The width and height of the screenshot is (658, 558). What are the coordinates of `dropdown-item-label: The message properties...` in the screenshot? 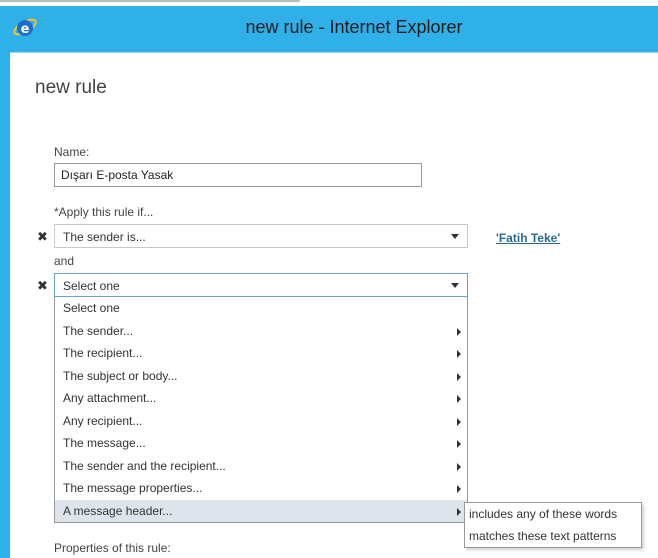 It's located at (133, 488).